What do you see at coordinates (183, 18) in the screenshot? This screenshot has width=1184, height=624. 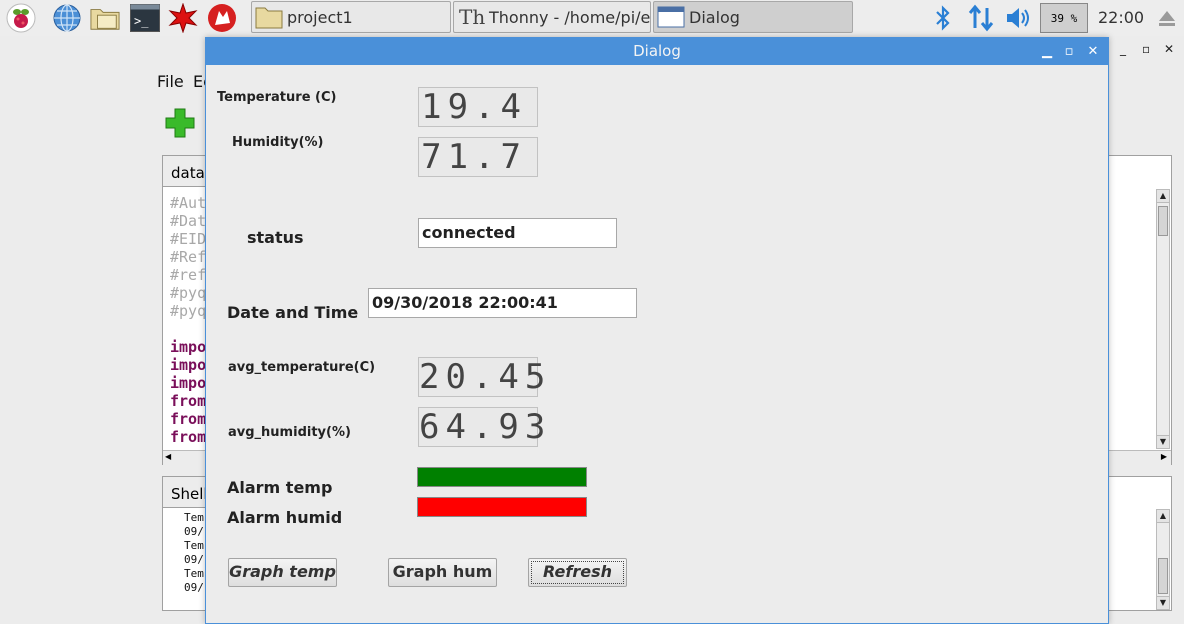 I see `mathematica-icon` at bounding box center [183, 18].